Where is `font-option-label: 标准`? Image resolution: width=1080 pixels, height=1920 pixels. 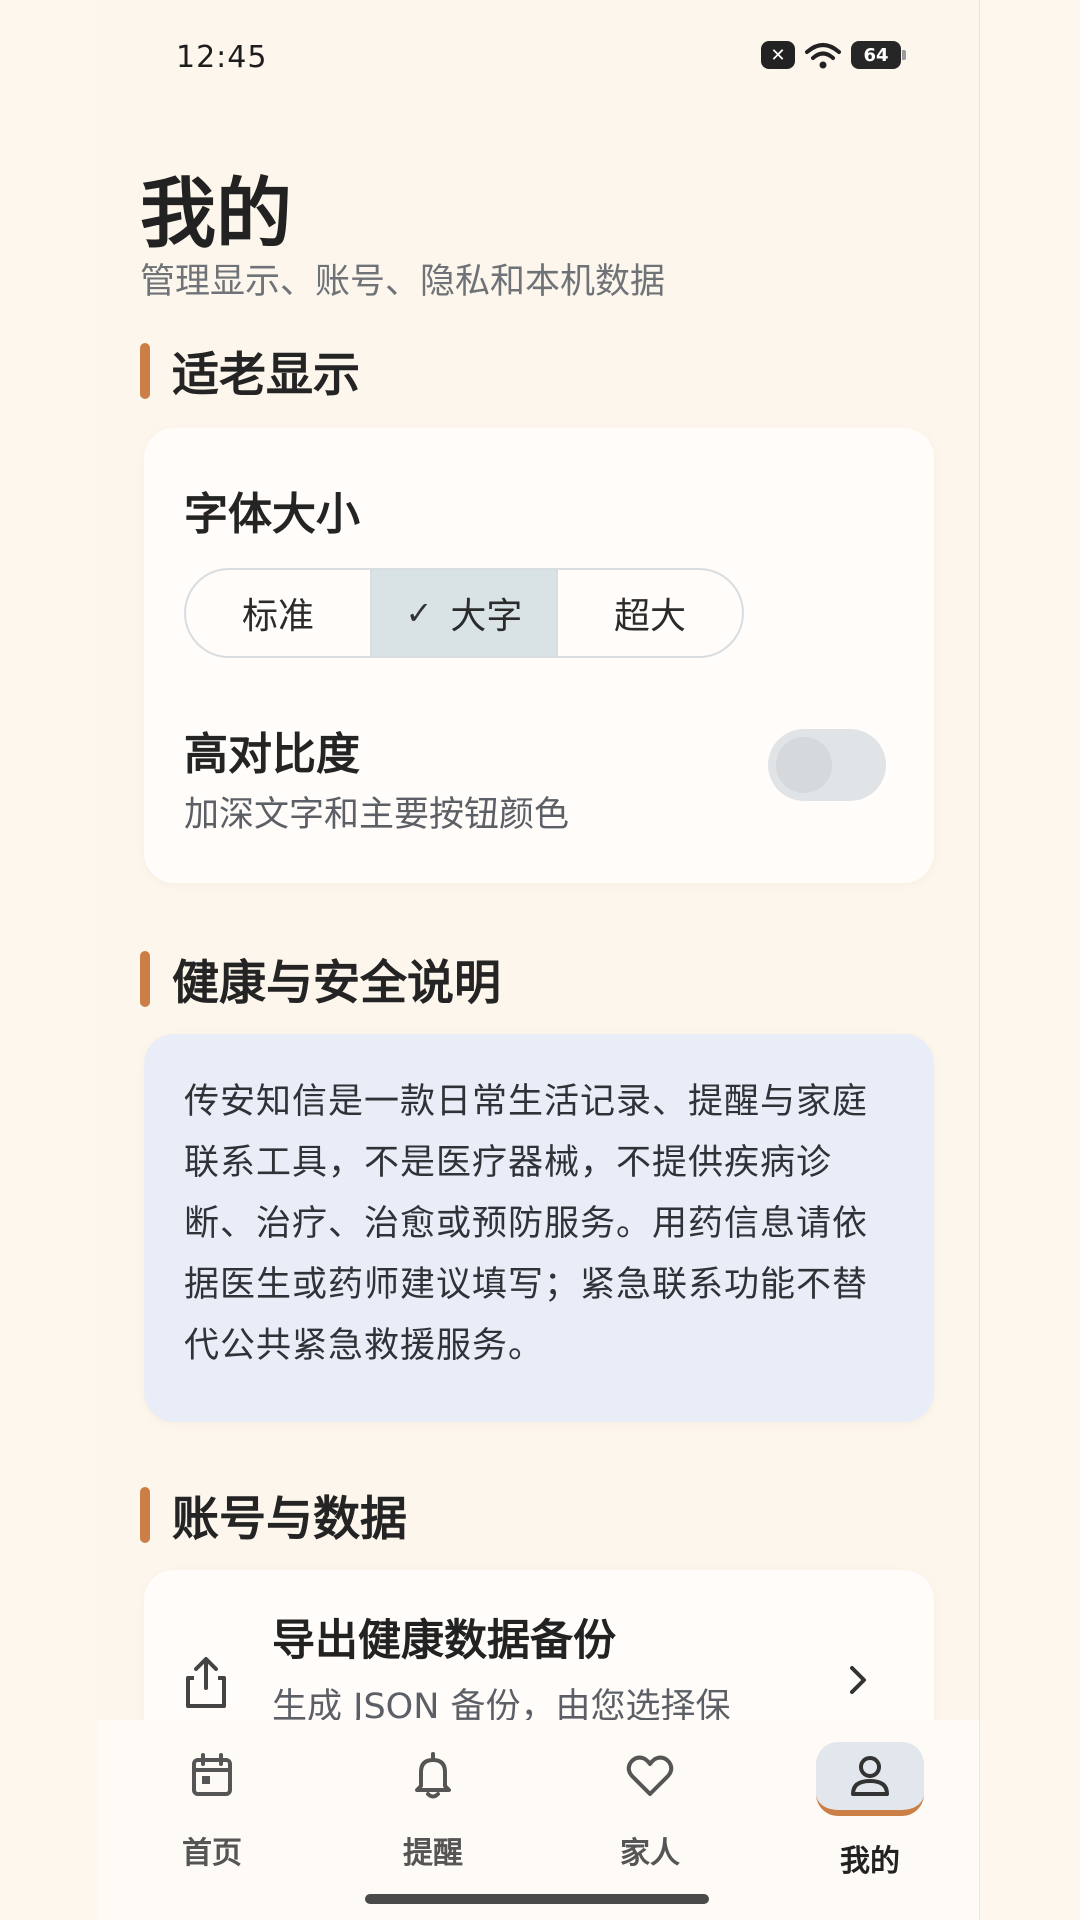
font-option-label: 标准 is located at coordinates (277, 616).